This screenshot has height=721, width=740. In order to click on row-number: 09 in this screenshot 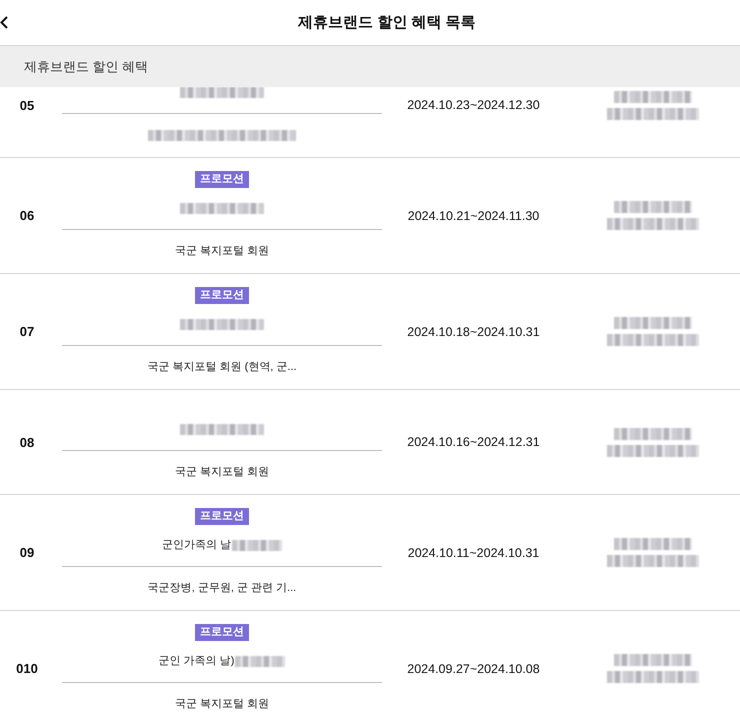, I will do `click(27, 552)`.